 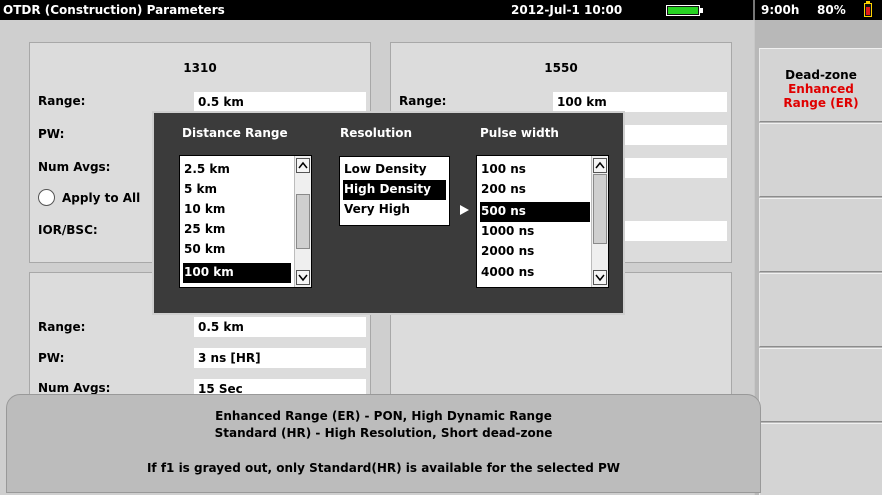 I want to click on apply-to-all-radio, so click(x=46, y=197).